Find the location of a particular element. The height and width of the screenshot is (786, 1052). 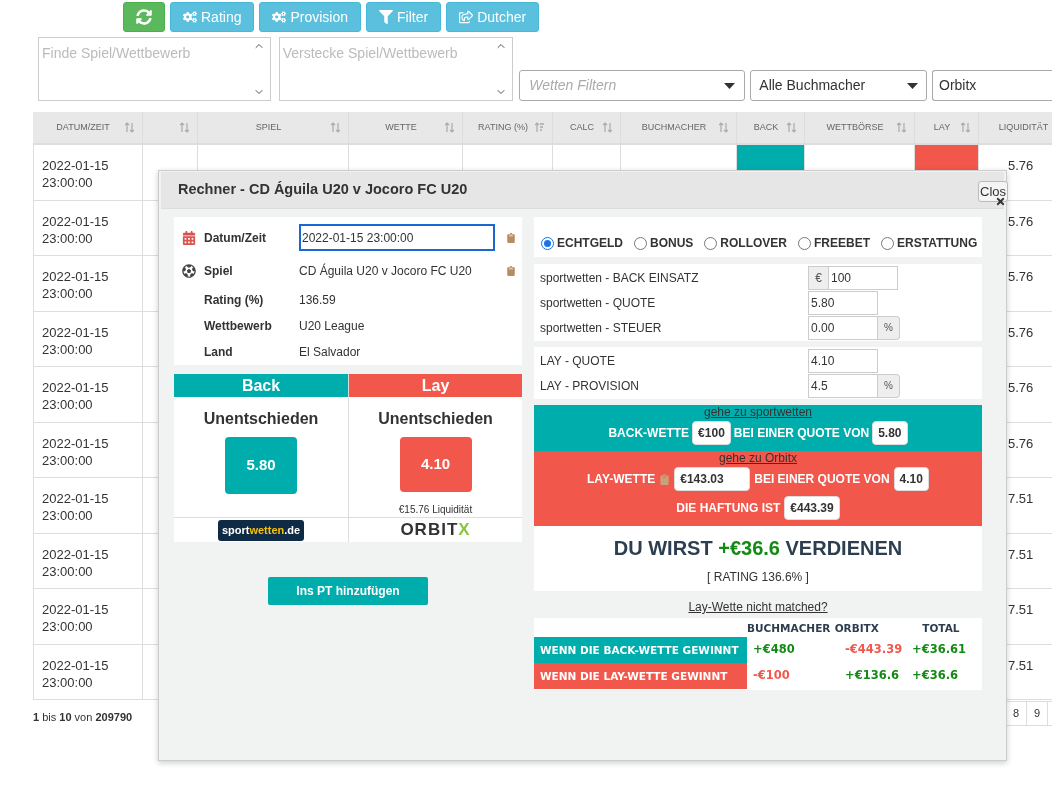

odds-badge: 5.80 is located at coordinates (261, 465).